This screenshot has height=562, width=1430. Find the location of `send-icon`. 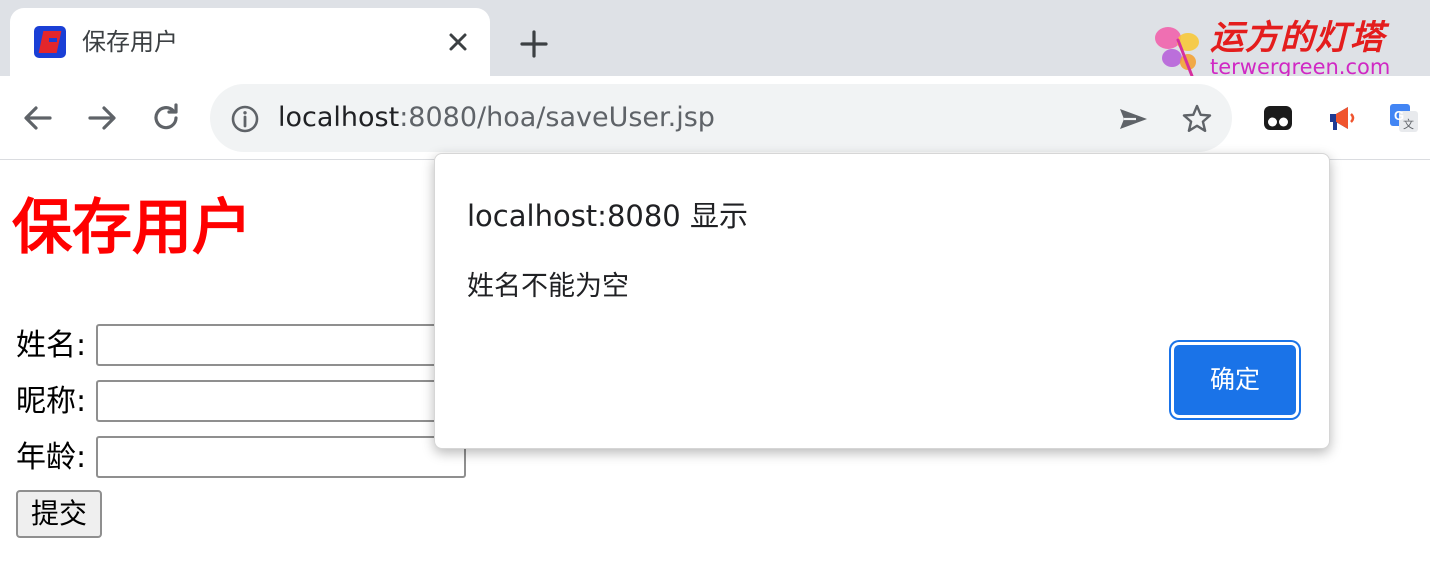

send-icon is located at coordinates (1133, 119).